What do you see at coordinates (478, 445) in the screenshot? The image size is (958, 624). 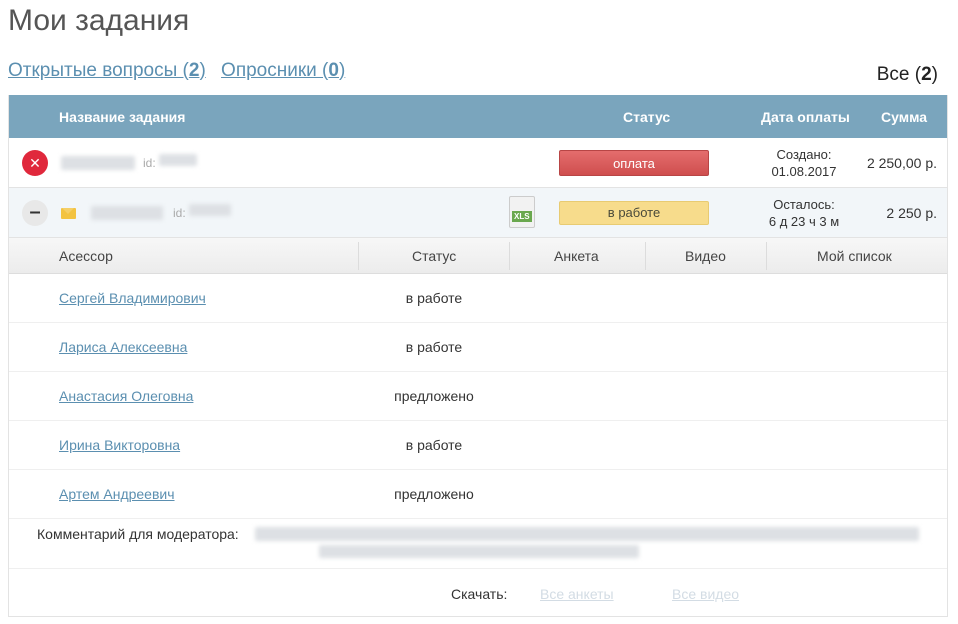 I see `assessor-row: Ирина Викторовна в работе` at bounding box center [478, 445].